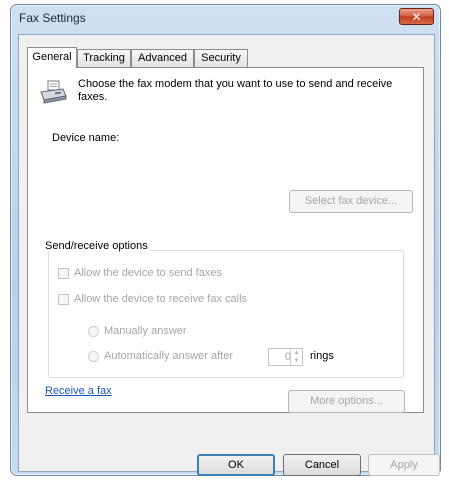 The width and height of the screenshot is (449, 488). What do you see at coordinates (161, 299) in the screenshot?
I see `allow-receive-label: Allow the device to receive fax calls` at bounding box center [161, 299].